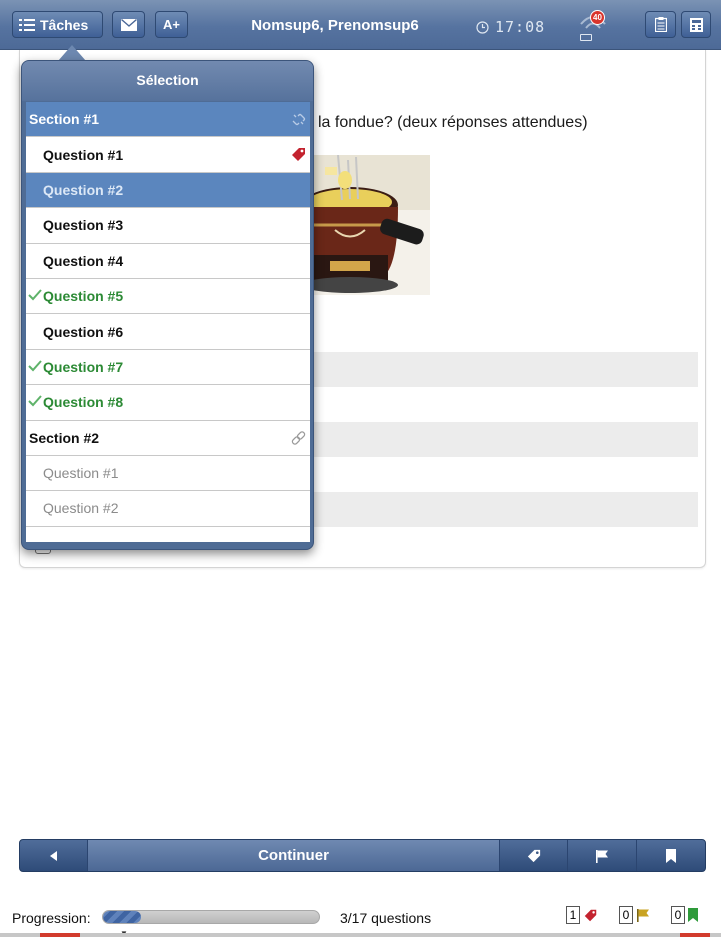  I want to click on clock-icon, so click(482, 27).